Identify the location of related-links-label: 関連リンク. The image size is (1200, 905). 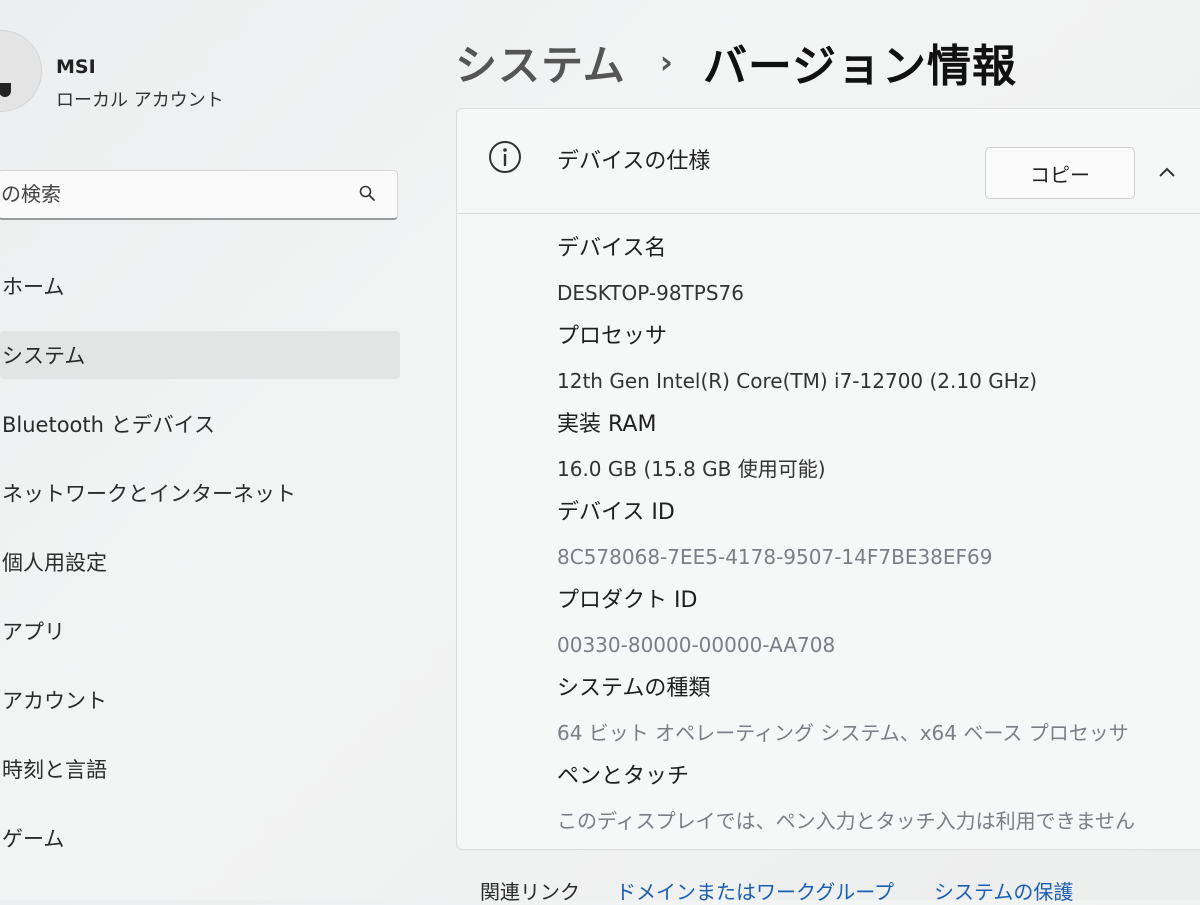
(530, 892).